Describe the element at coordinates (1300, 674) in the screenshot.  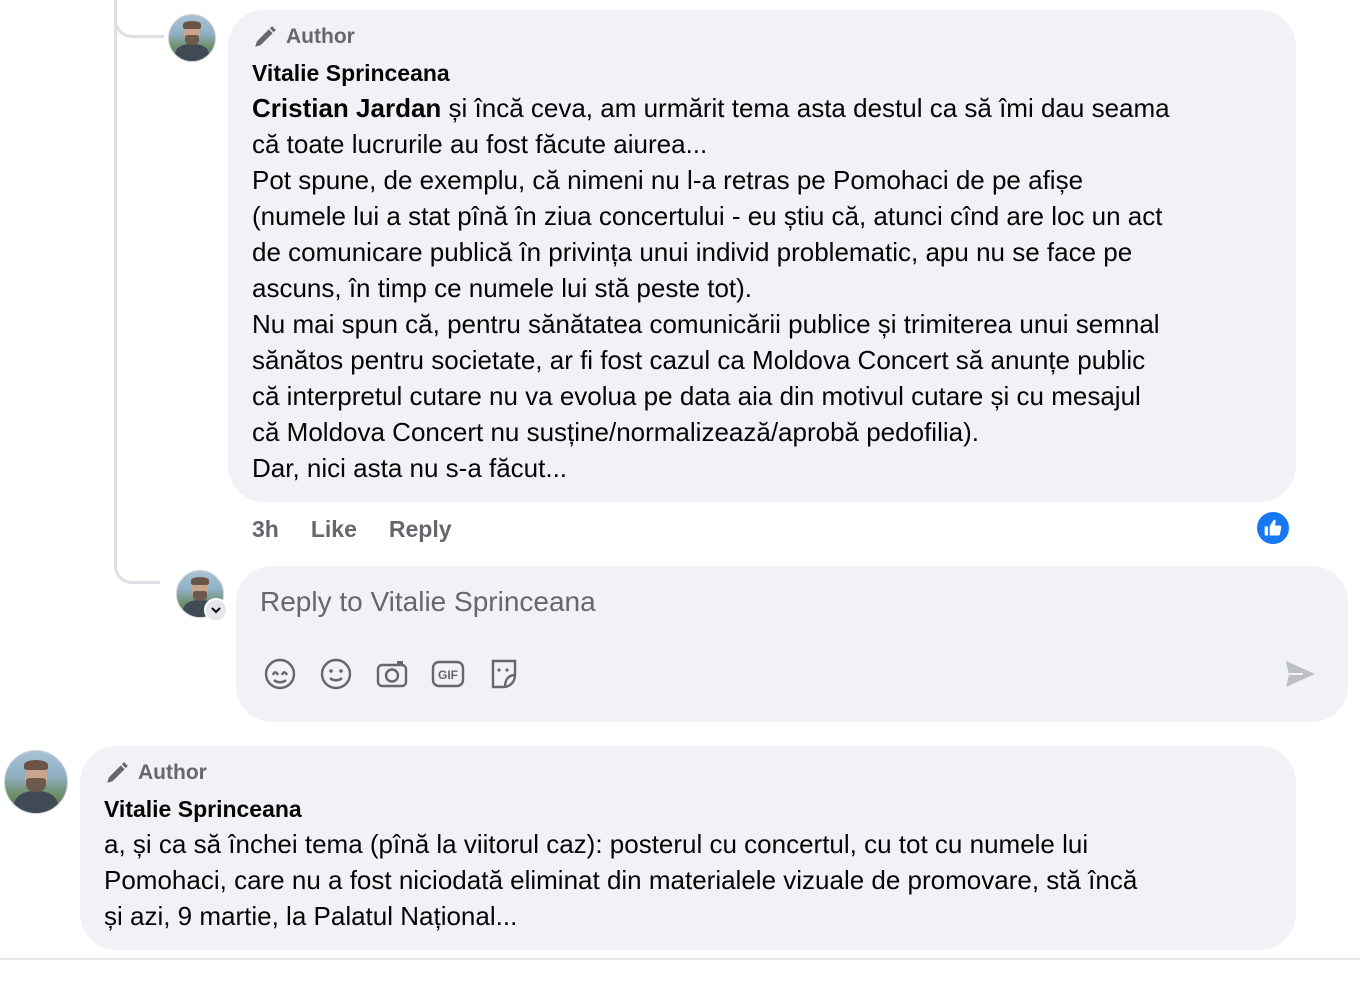
I see `send-icon` at that location.